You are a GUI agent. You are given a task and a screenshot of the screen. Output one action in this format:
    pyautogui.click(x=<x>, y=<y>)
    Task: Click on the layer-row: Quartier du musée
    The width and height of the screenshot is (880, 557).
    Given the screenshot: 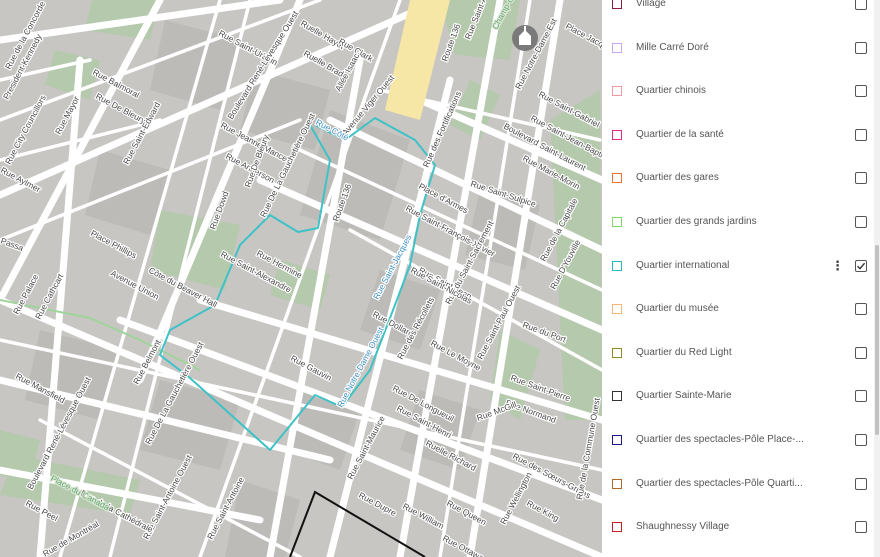 What is the action you would take?
    pyautogui.click(x=737, y=309)
    